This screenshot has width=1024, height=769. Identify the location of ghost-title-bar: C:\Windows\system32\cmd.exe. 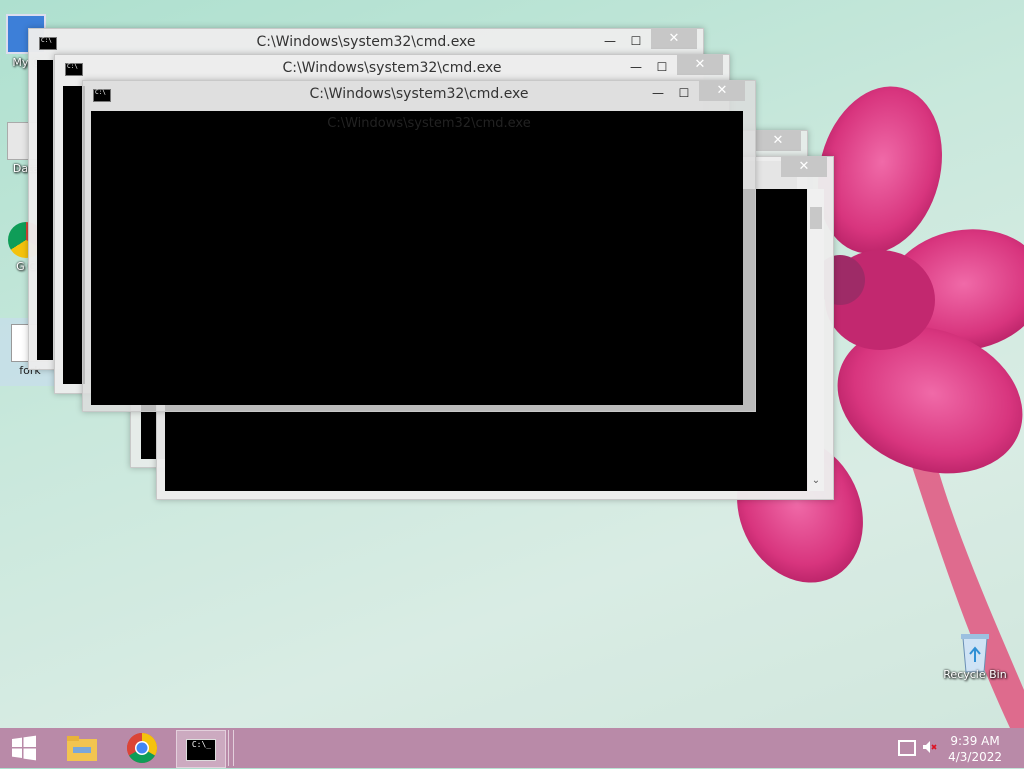
(429, 124).